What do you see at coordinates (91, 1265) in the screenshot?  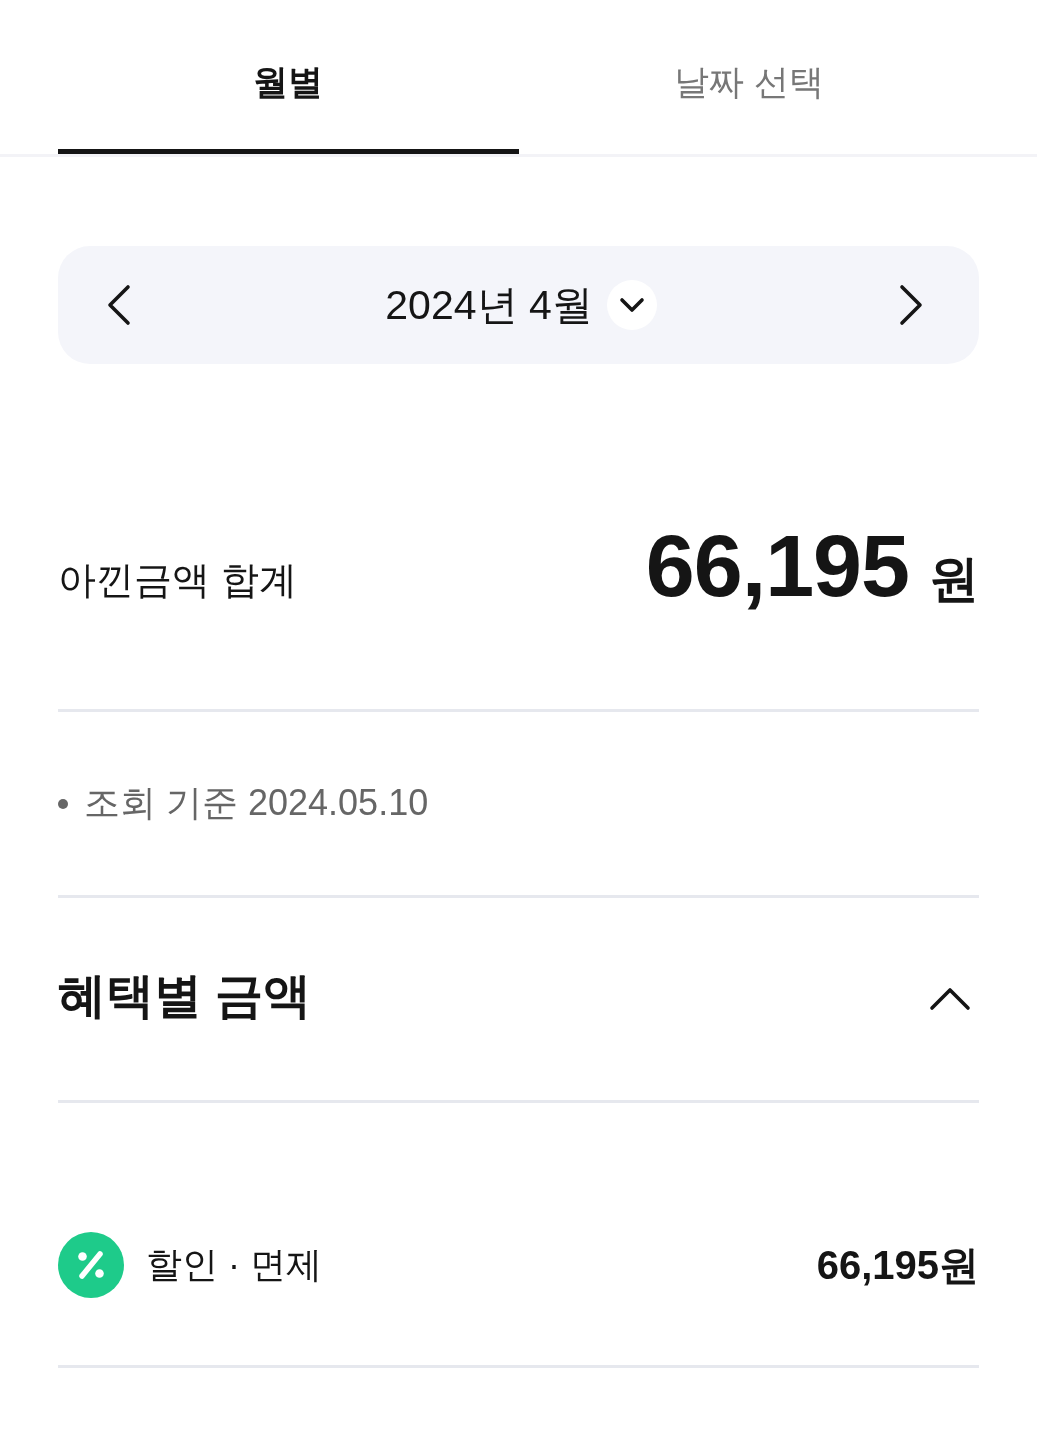 I see `percent-icon` at bounding box center [91, 1265].